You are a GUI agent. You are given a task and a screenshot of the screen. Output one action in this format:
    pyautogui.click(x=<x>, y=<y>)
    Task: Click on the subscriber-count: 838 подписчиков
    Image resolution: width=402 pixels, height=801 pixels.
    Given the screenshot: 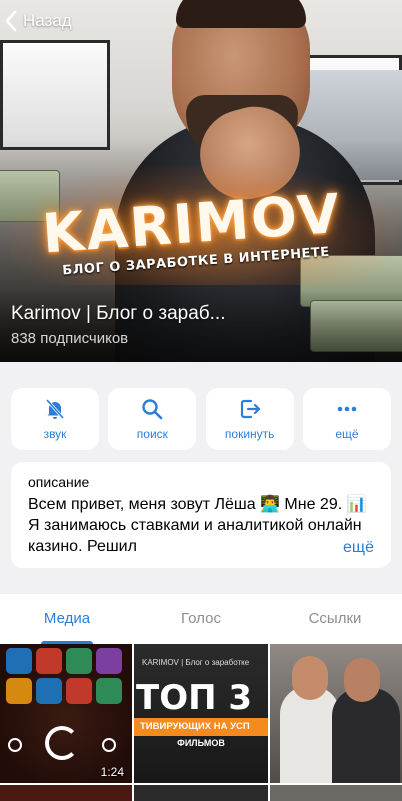 What is the action you would take?
    pyautogui.click(x=70, y=338)
    